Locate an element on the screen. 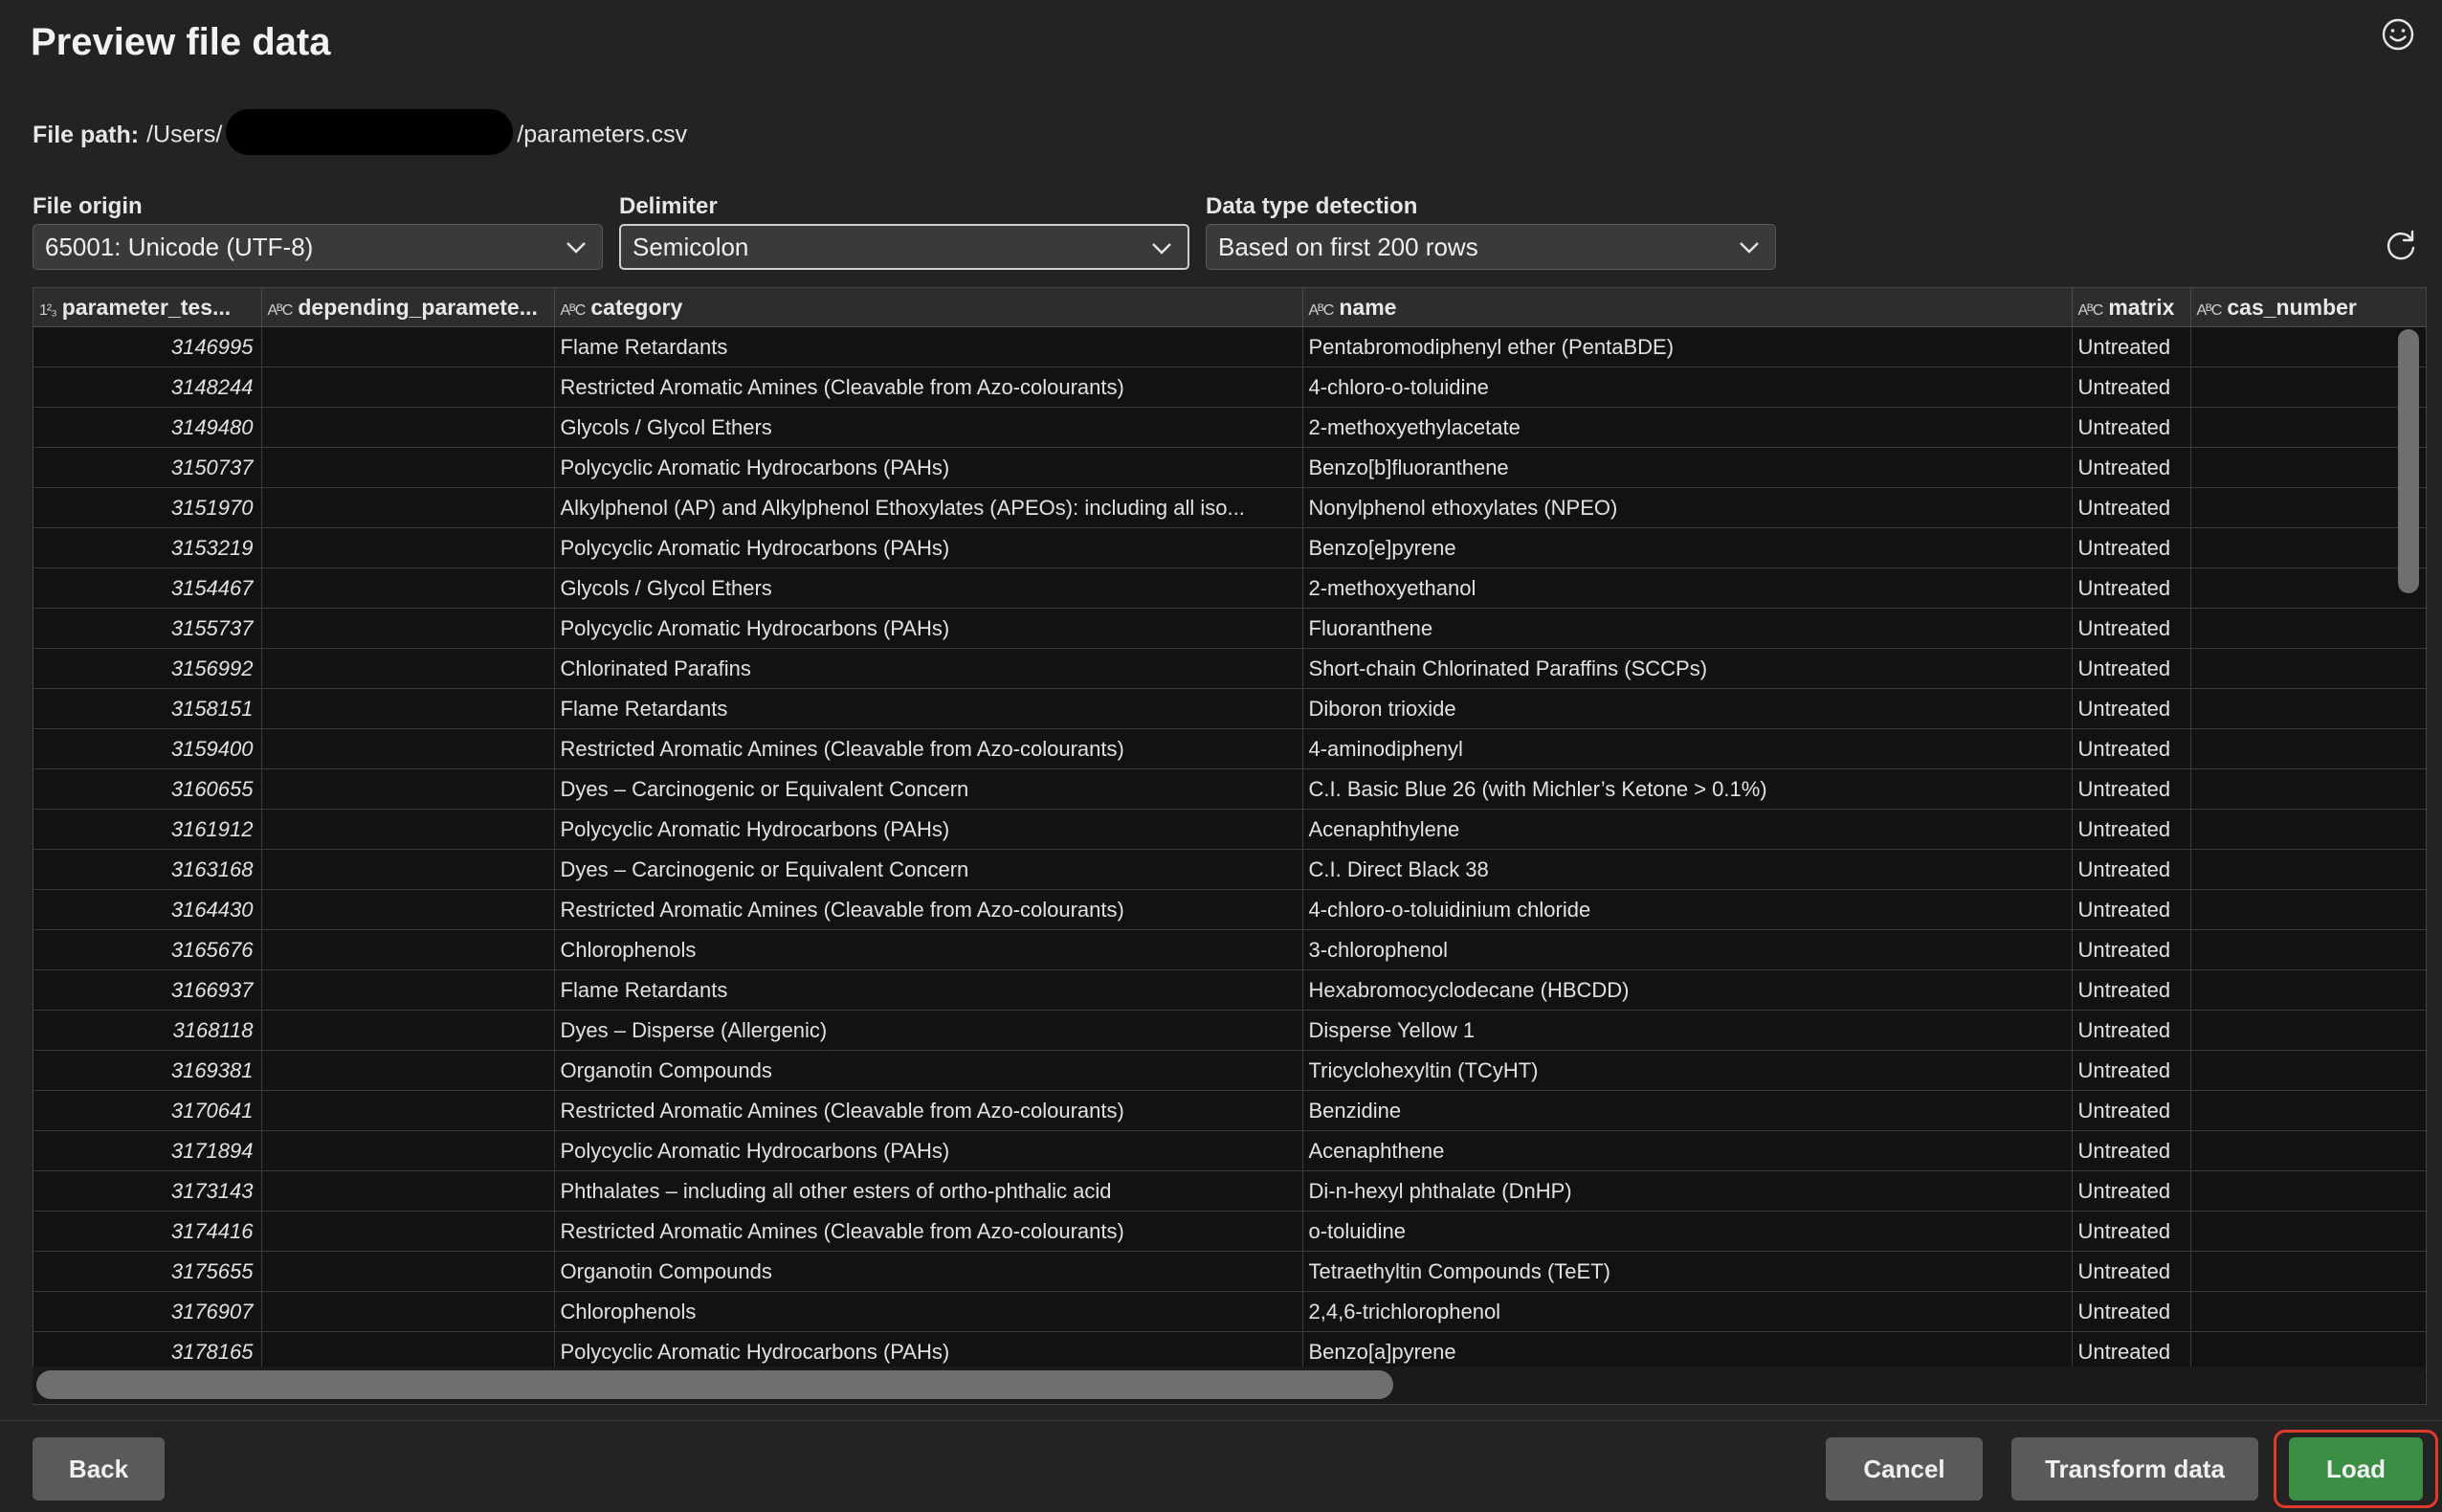 The image size is (2442, 1512). table-cell: 3166937 is located at coordinates (147, 990).